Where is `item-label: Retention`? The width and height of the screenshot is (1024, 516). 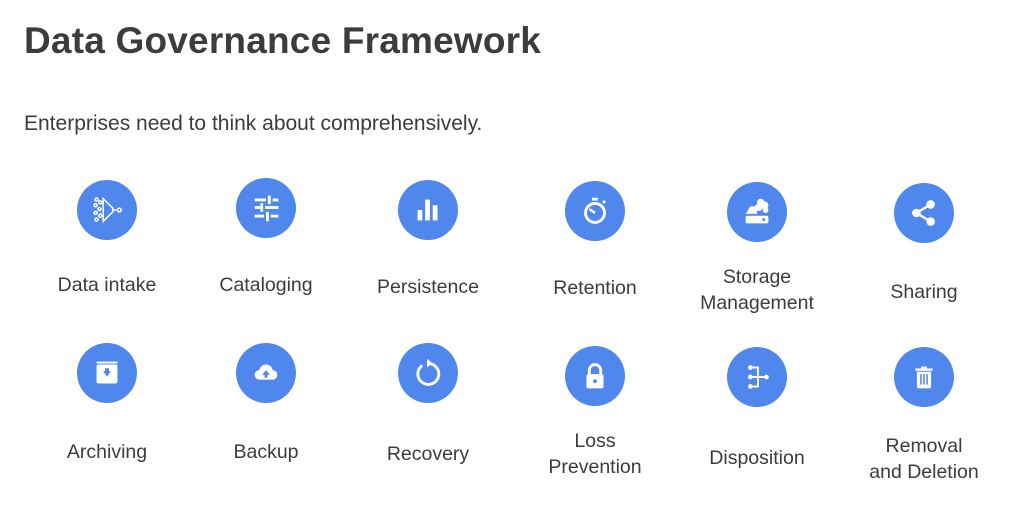 item-label: Retention is located at coordinates (595, 288).